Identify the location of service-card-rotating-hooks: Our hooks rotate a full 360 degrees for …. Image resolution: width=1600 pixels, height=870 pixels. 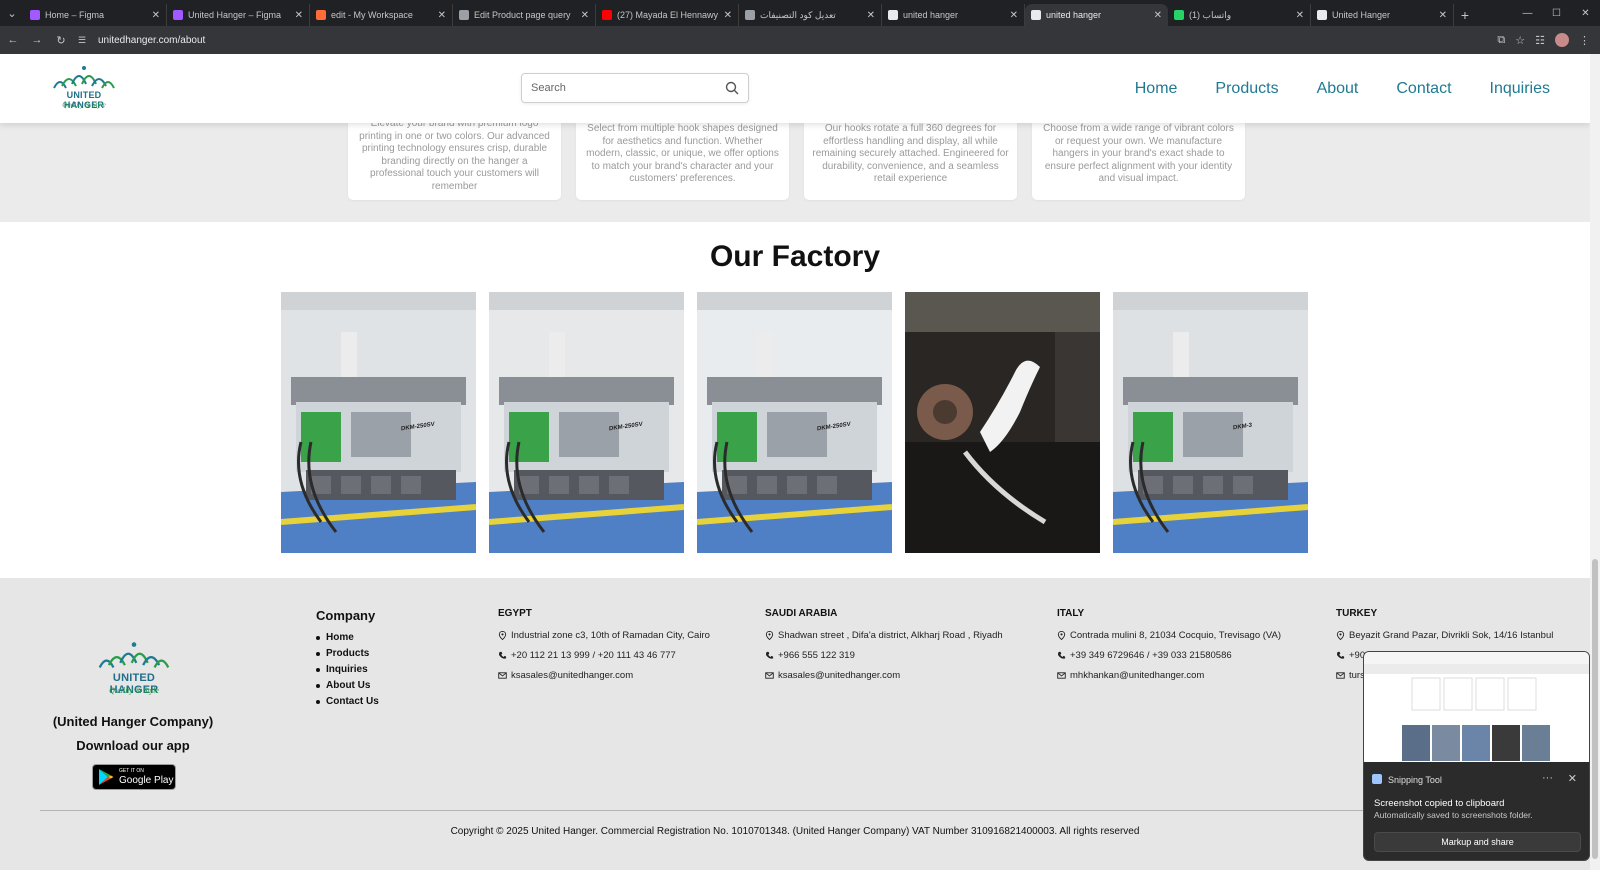
(910, 161).